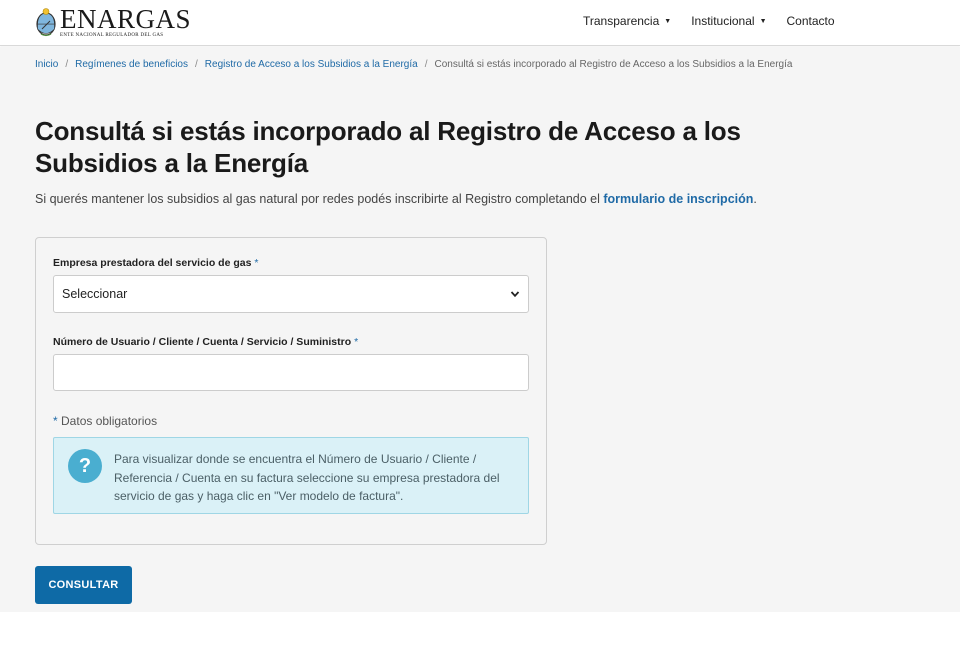 Image resolution: width=960 pixels, height=649 pixels. What do you see at coordinates (131, 64) in the screenshot?
I see `breadcrumb-link-regimenes: Regímenes de beneficios` at bounding box center [131, 64].